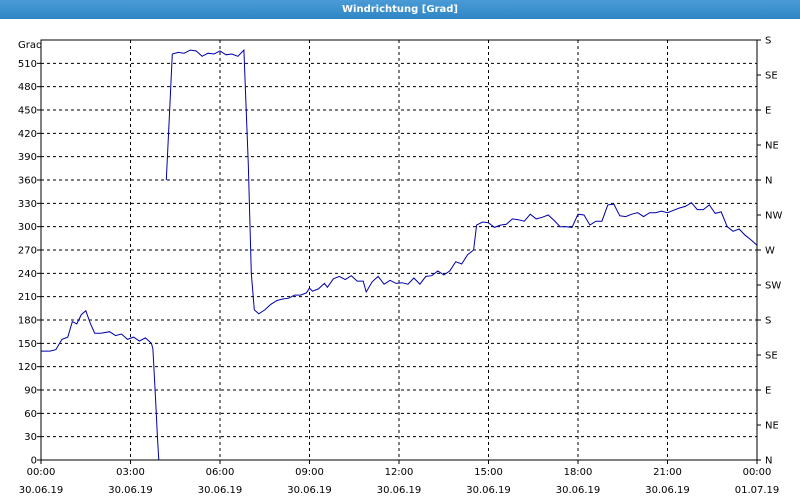 This screenshot has width=800, height=500. What do you see at coordinates (27, 321) in the screenshot?
I see `y-tick-label: 180` at bounding box center [27, 321].